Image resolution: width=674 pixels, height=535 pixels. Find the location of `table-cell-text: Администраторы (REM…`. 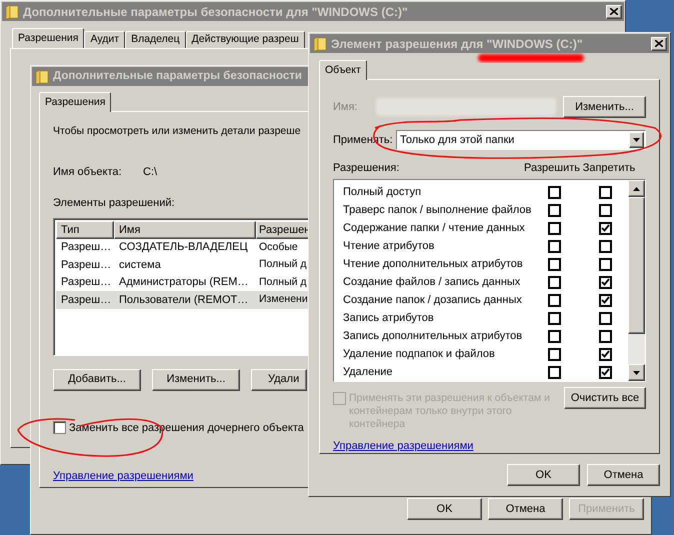

table-cell-text: Администраторы (REM… is located at coordinates (184, 282).